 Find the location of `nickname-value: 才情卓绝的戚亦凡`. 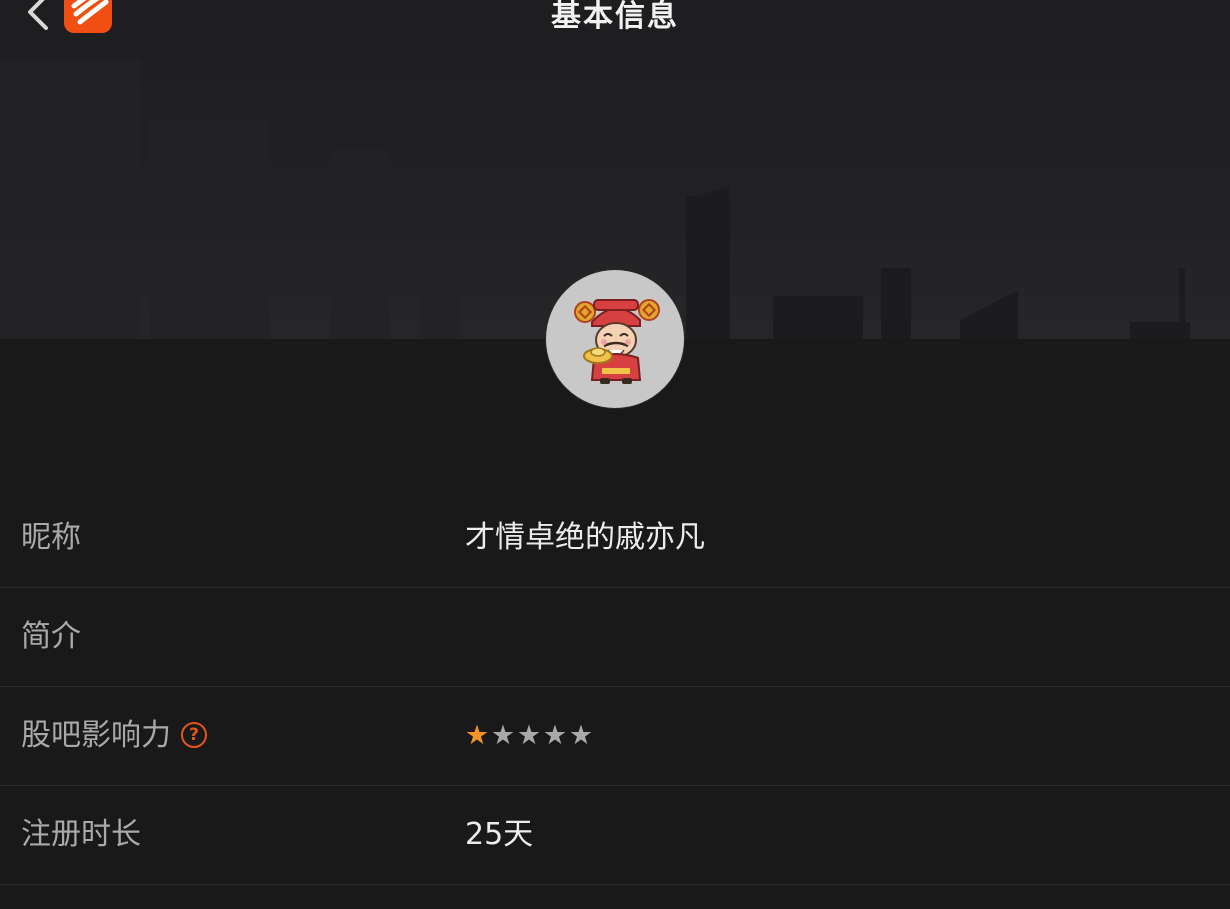

nickname-value: 才情卓绝的戚亦凡 is located at coordinates (585, 537).